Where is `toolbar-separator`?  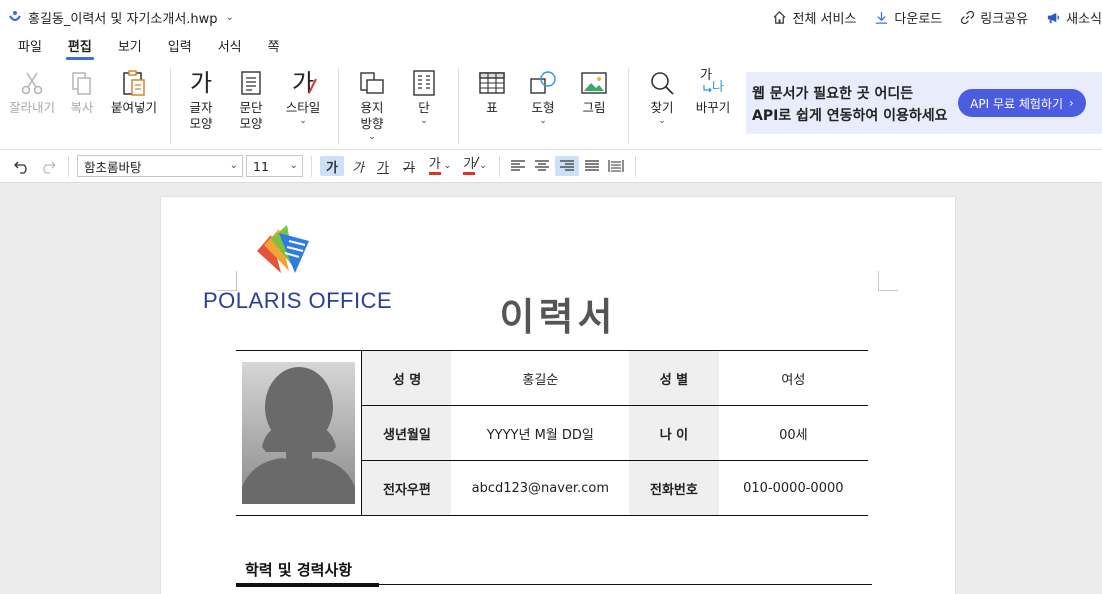
toolbar-separator is located at coordinates (68, 166).